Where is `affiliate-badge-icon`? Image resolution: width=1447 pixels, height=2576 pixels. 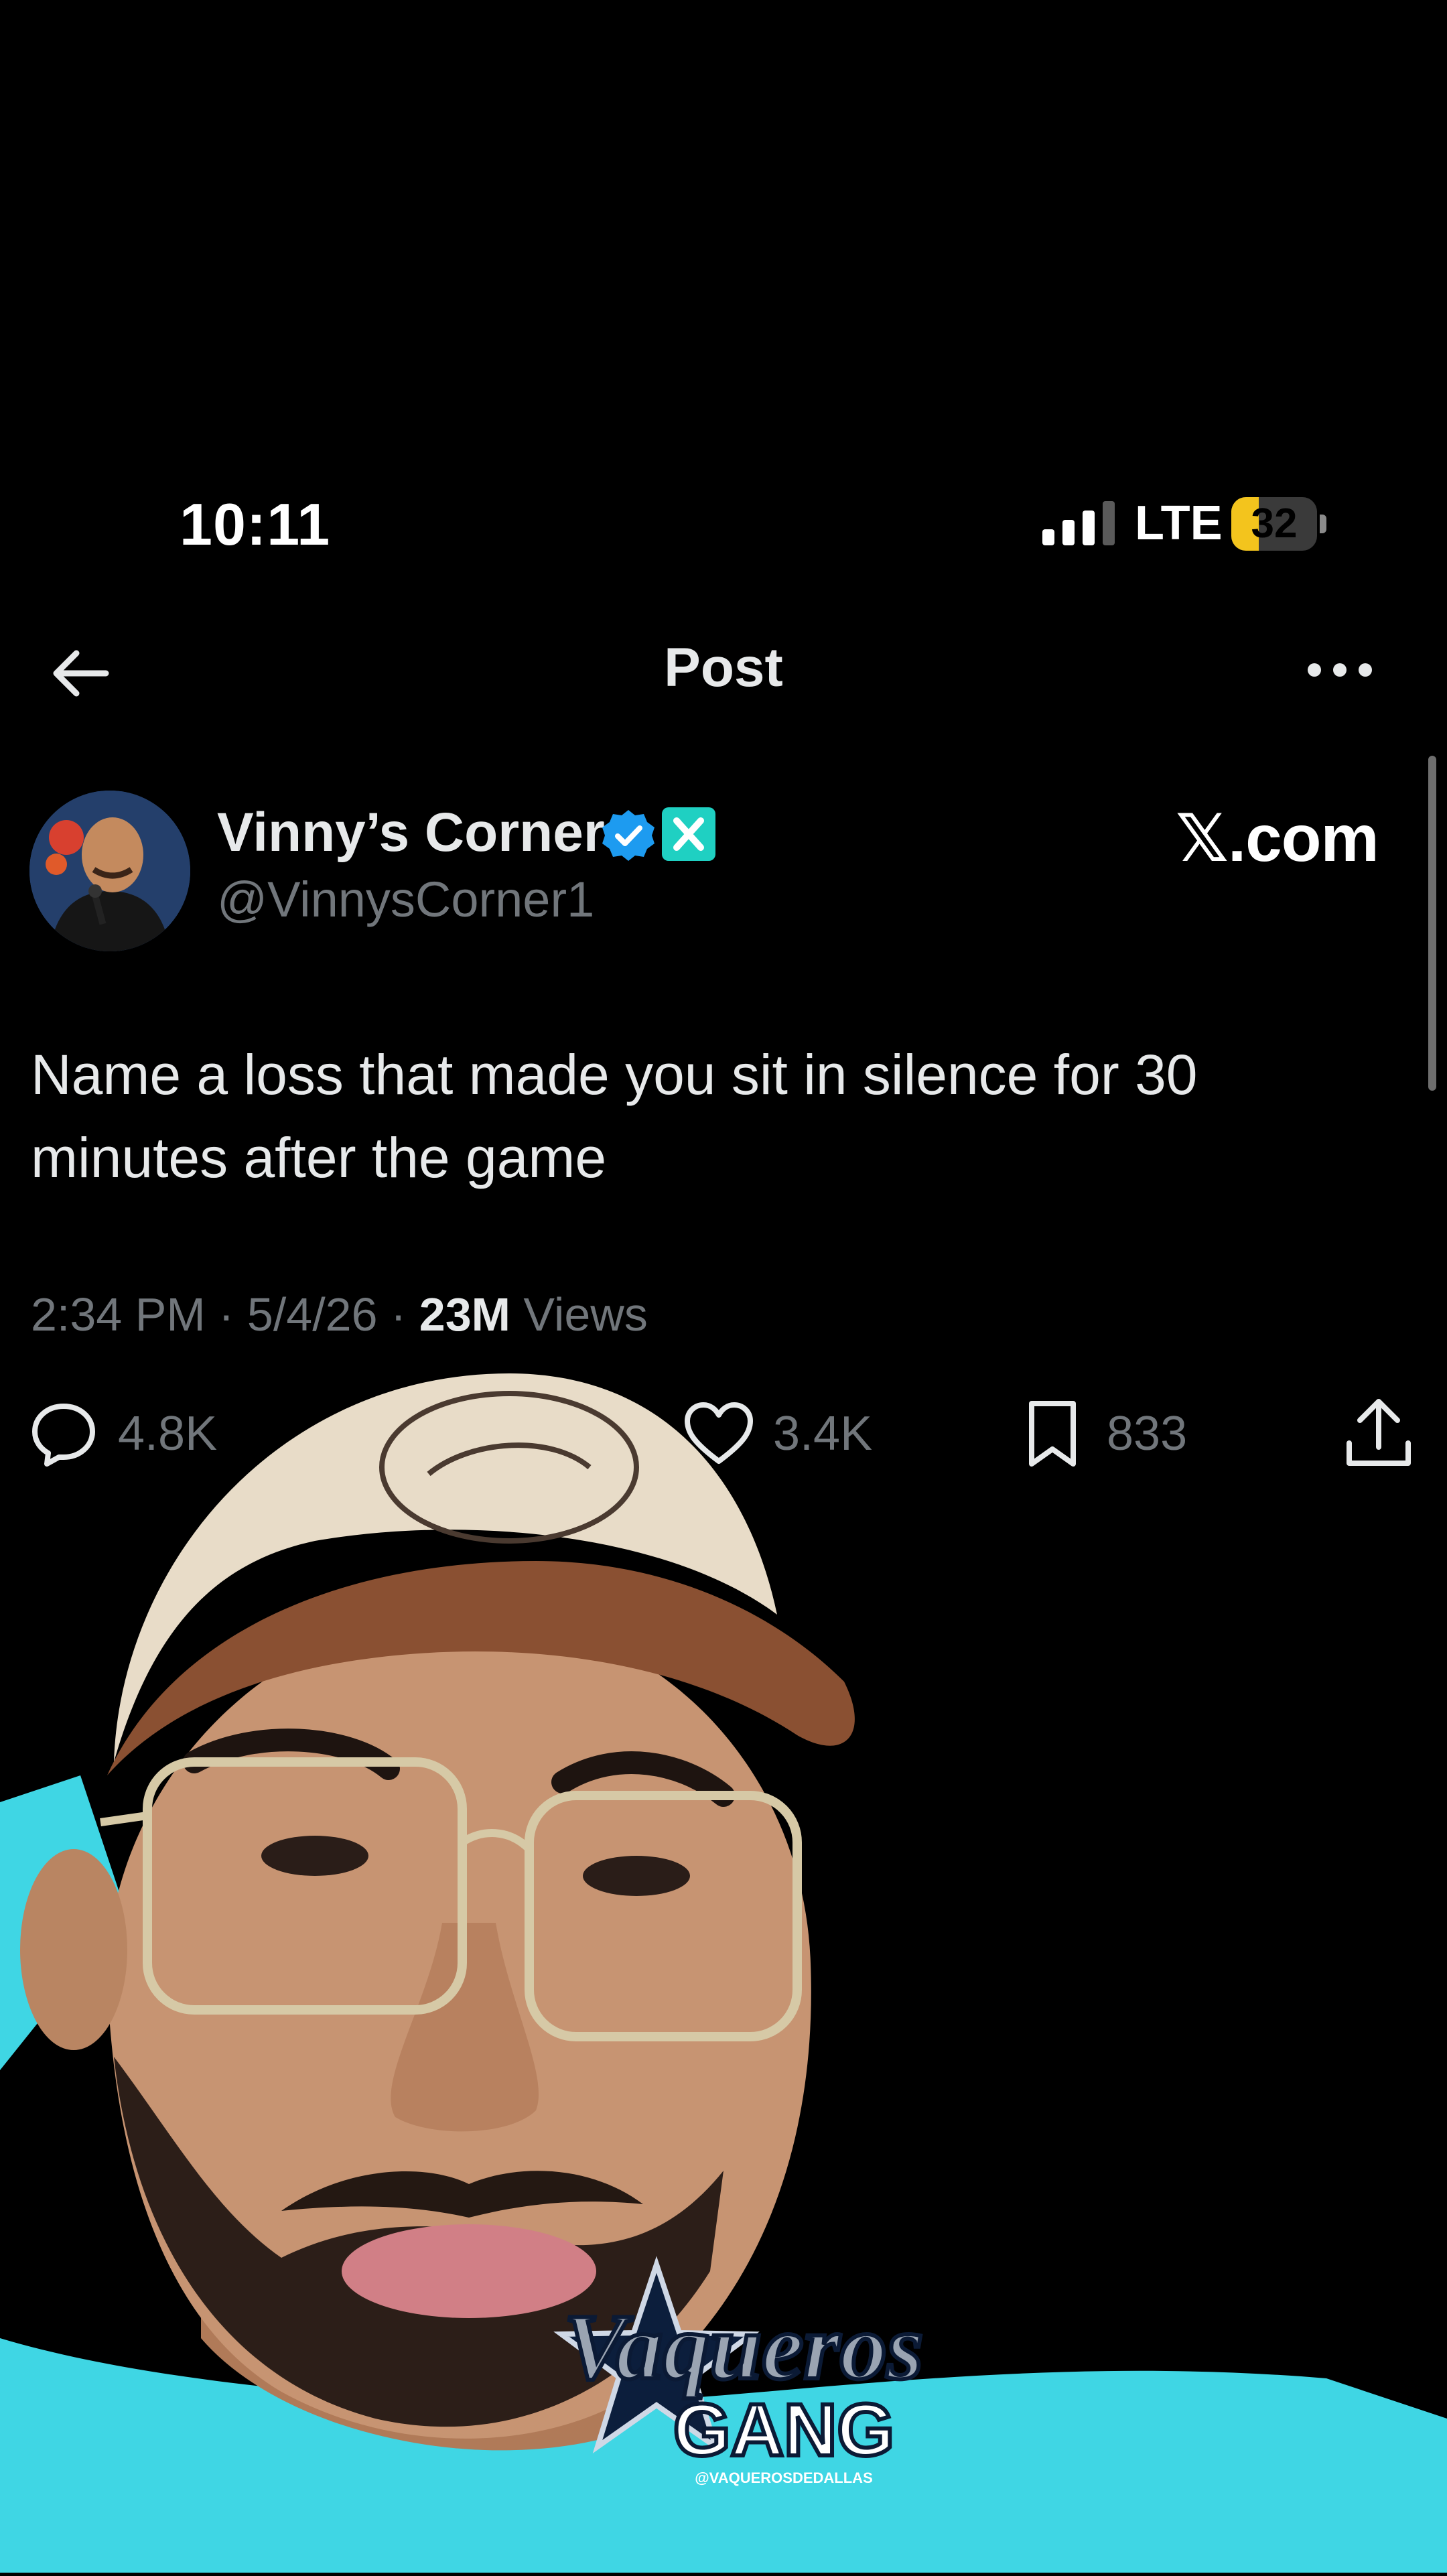
affiliate-badge-icon is located at coordinates (688, 834).